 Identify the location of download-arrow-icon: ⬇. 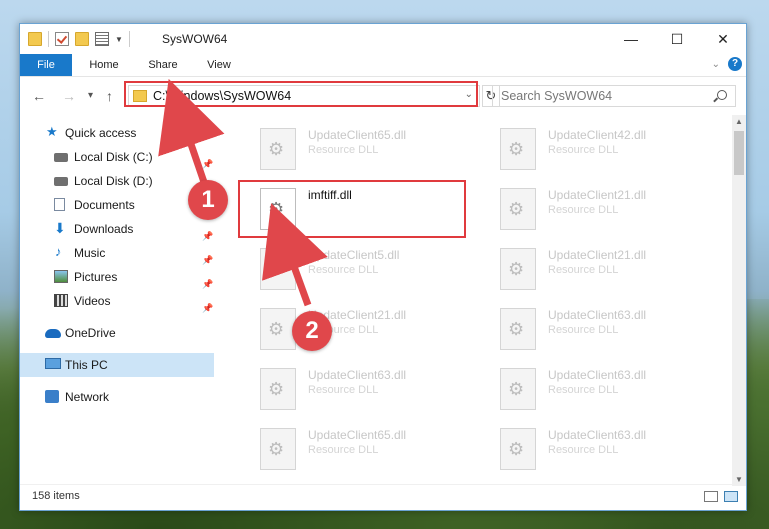
(60, 228).